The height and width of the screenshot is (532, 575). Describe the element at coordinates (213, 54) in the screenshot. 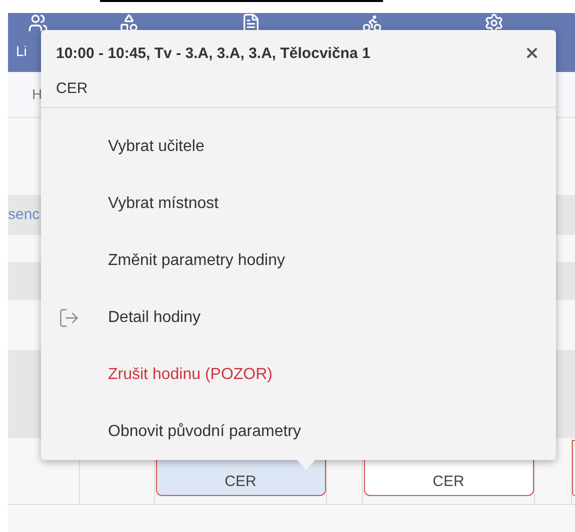

I see `popup-title: 10:00 - 10:45, Tv - 3.A, 3.A, 3.A, Tělocvična 1` at that location.